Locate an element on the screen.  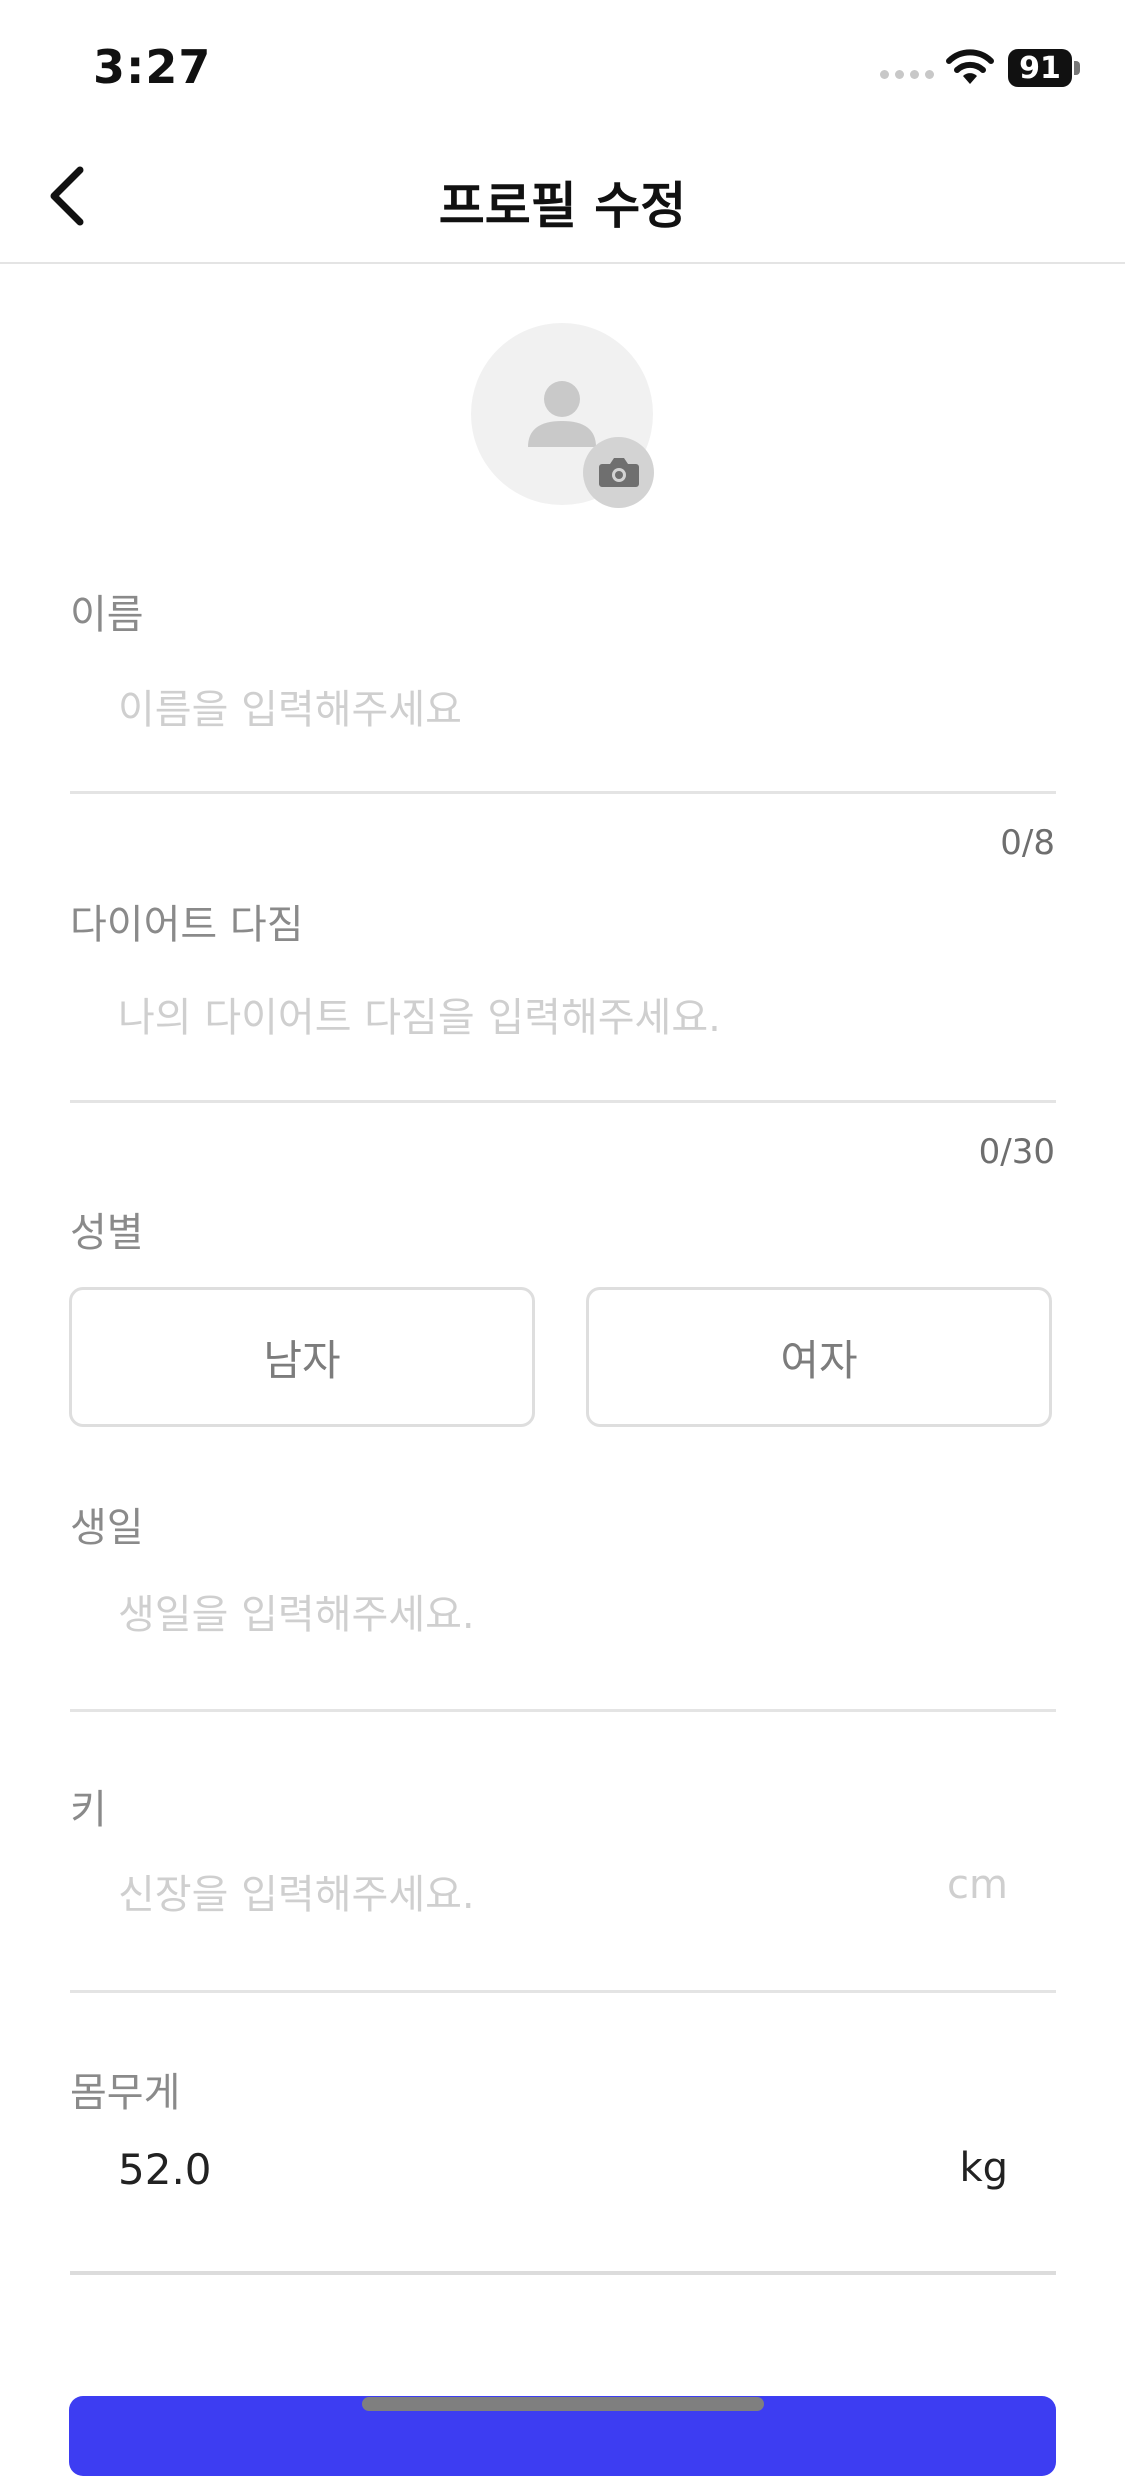
camera-icon is located at coordinates (619, 472).